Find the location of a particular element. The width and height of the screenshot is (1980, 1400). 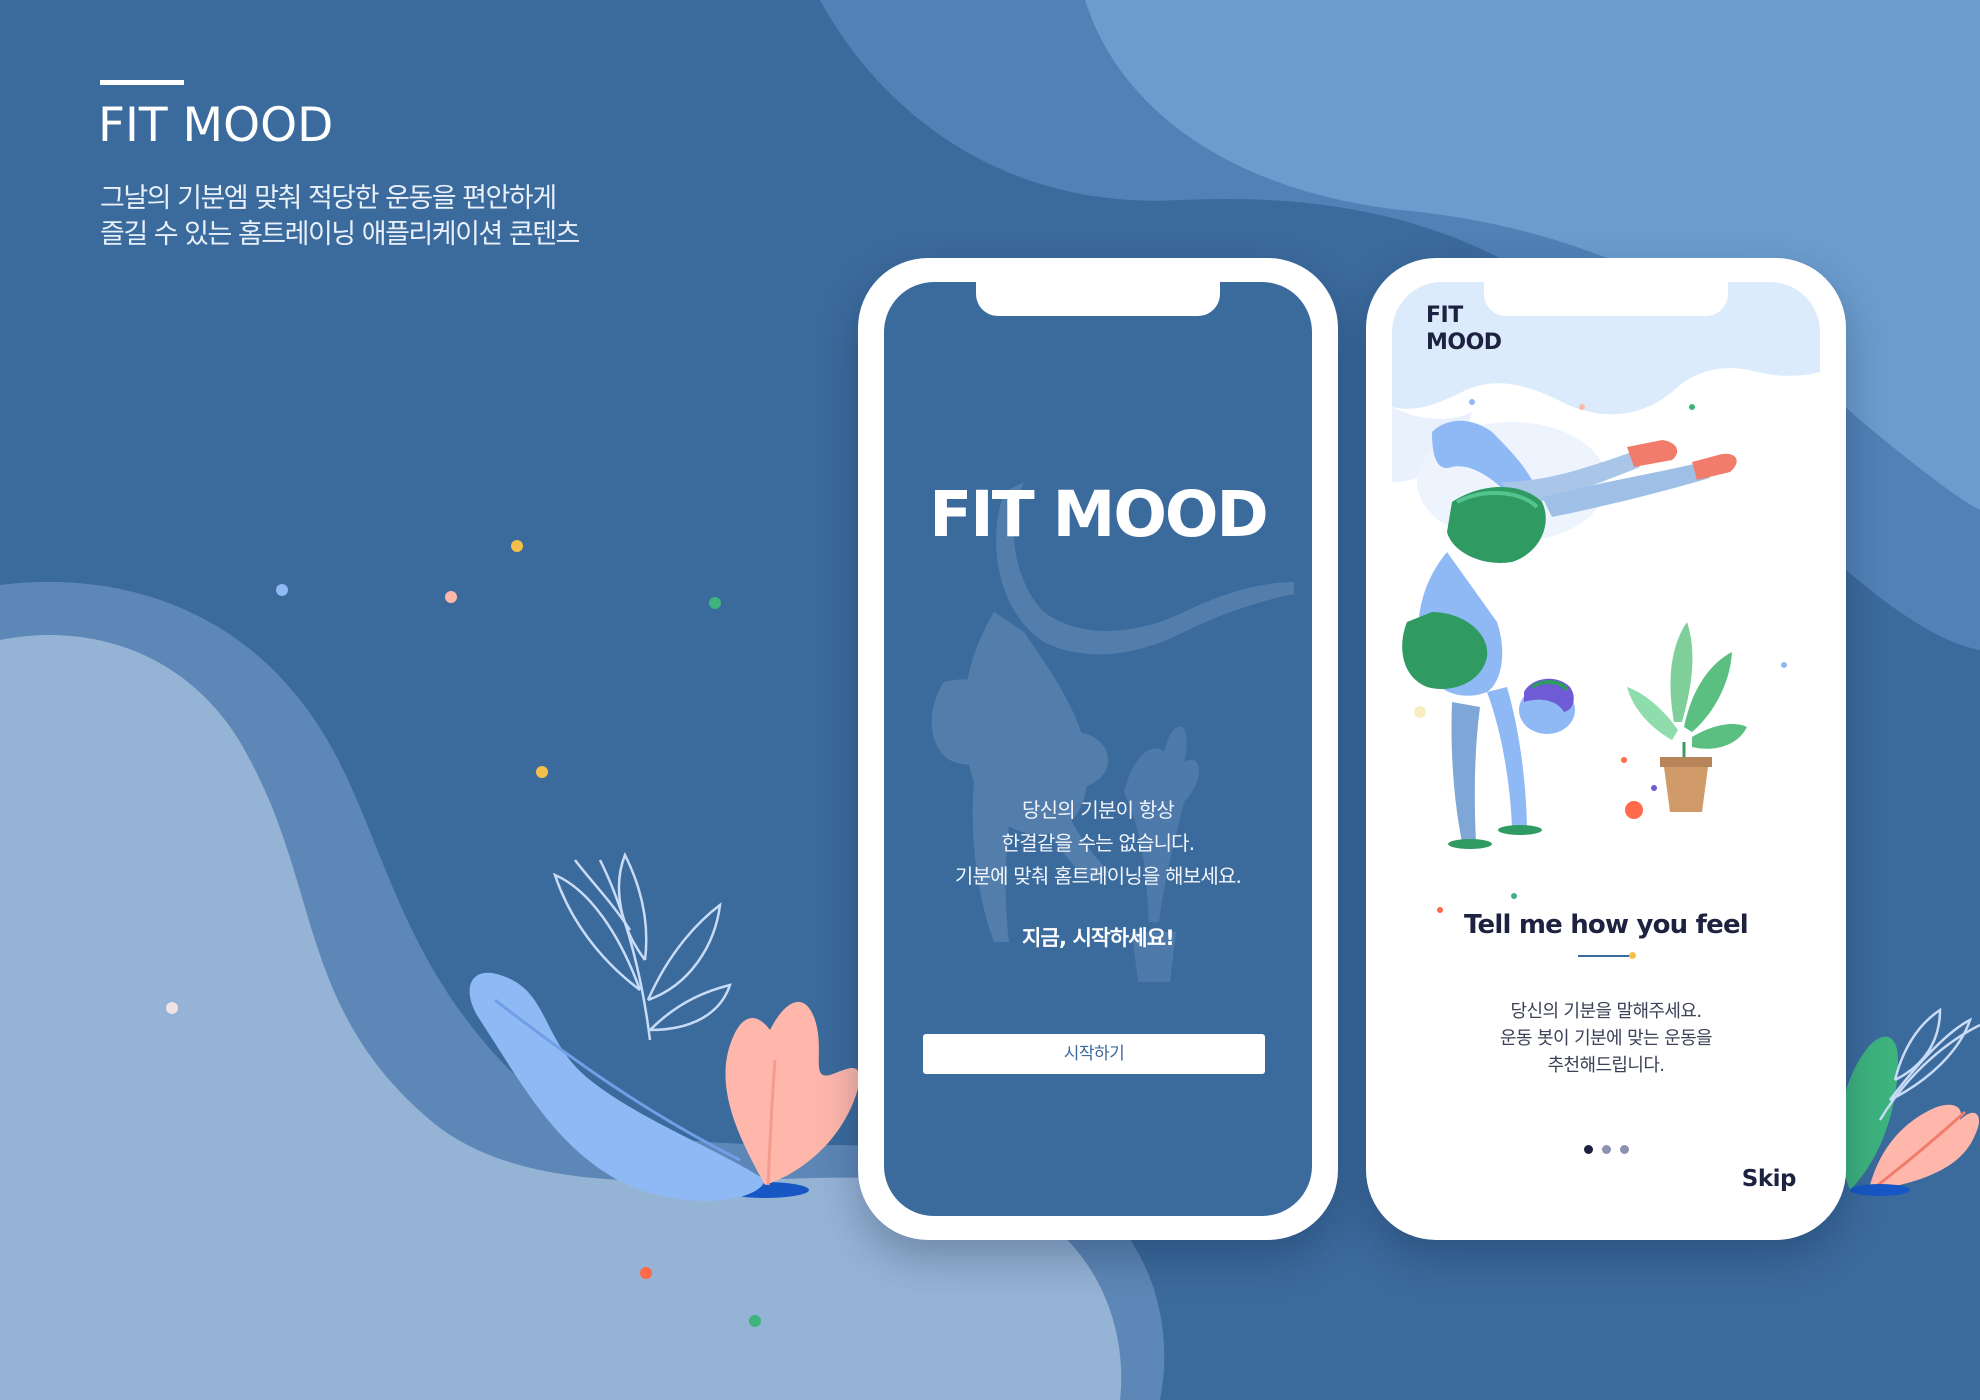

splash-call-to-action: 지금, 시작하세요! is located at coordinates (1098, 938).